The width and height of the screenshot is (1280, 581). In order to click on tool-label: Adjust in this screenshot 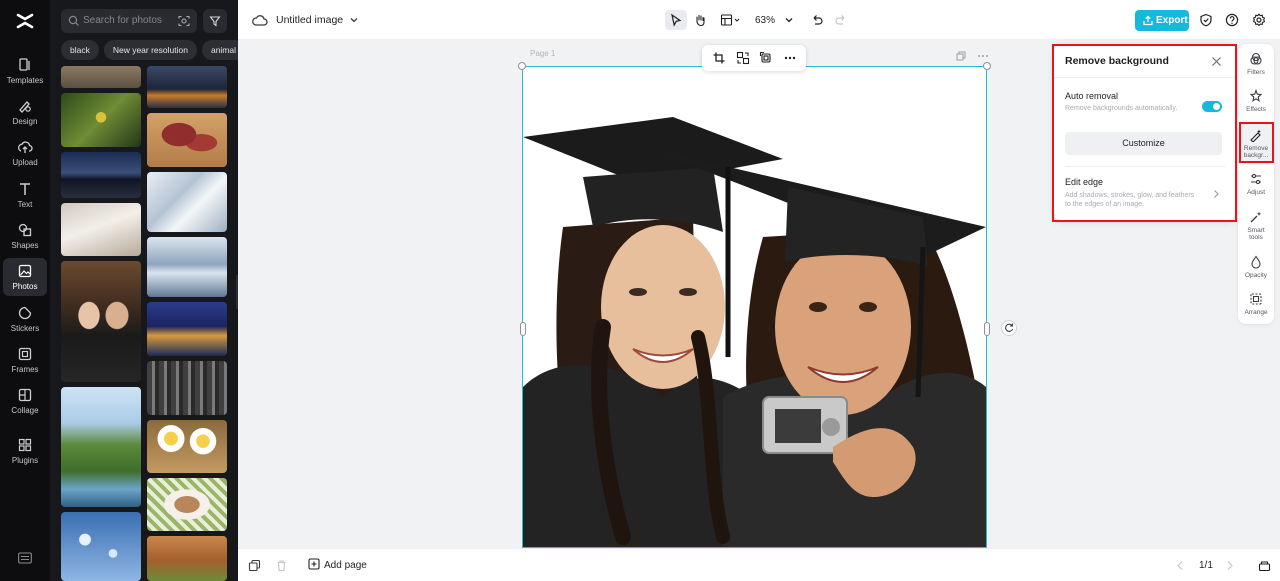, I will do `click(1256, 192)`.